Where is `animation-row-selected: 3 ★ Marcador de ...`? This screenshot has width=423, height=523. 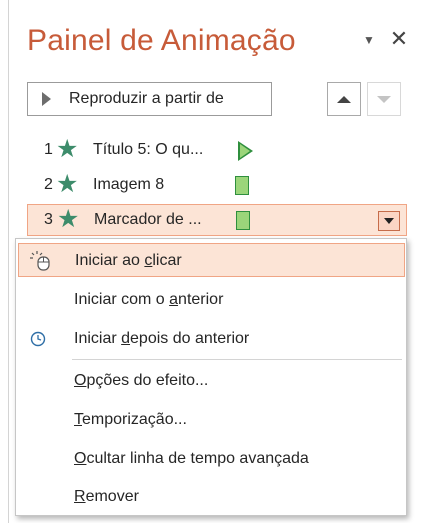 animation-row-selected: 3 ★ Marcador de ... is located at coordinates (217, 220).